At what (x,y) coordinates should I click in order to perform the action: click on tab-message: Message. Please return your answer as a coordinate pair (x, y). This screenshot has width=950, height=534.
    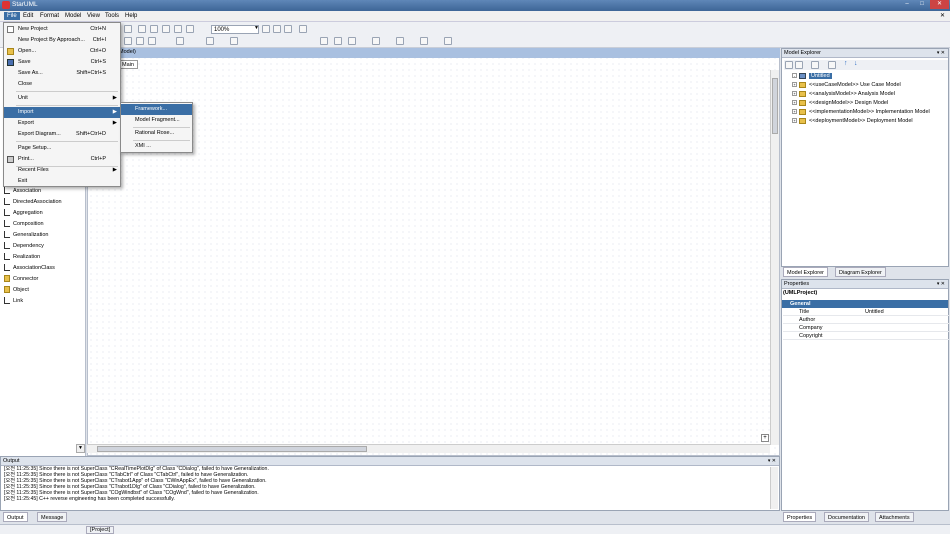
    Looking at the image, I should click on (52, 517).